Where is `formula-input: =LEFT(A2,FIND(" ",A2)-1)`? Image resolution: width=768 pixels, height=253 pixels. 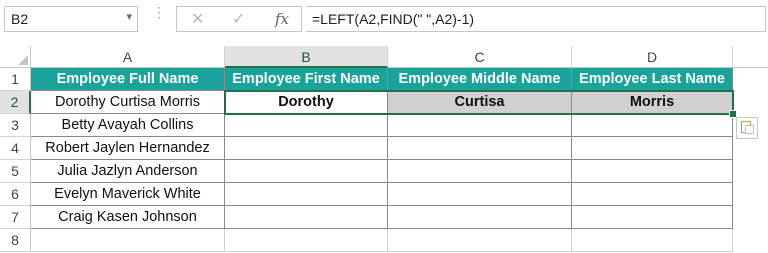
formula-input: =LEFT(A2,FIND(" ",A2)-1) is located at coordinates (536, 19).